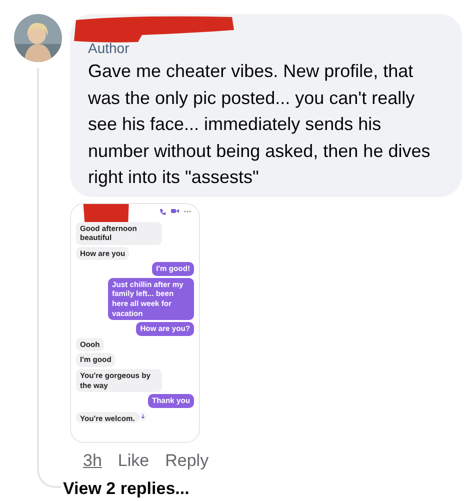 Image resolution: width=474 pixels, height=501 pixels. I want to click on action-link: Like, so click(134, 460).